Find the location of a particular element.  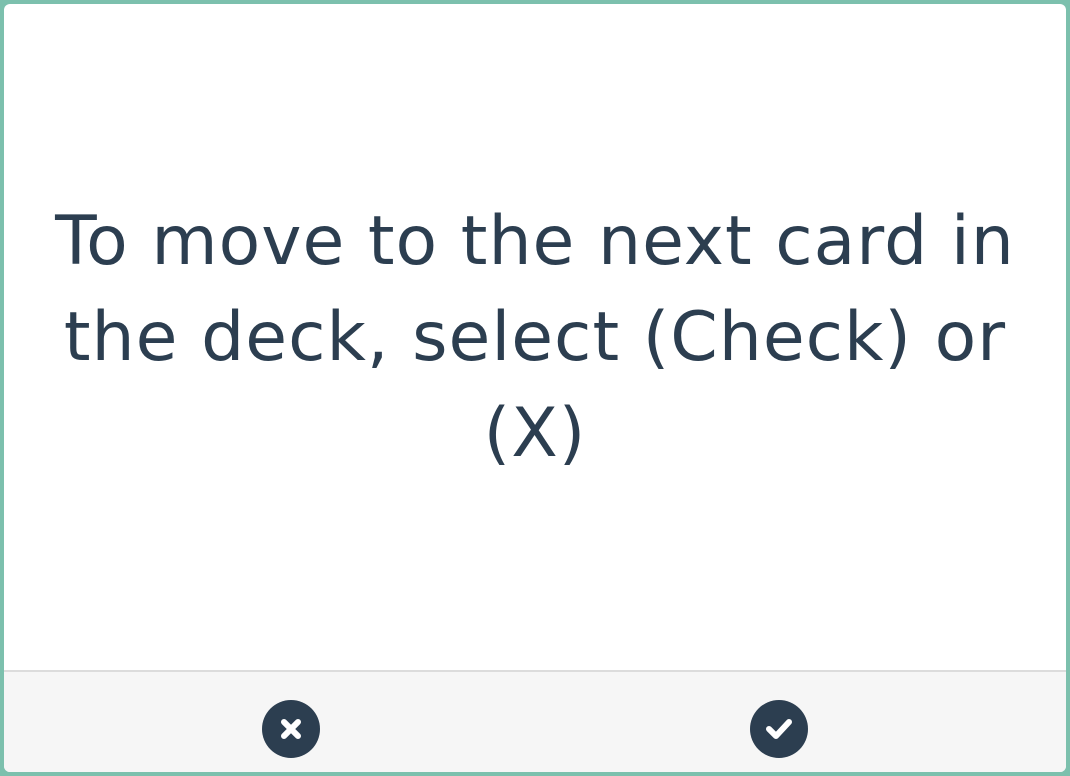

card-footer is located at coordinates (535, 721).